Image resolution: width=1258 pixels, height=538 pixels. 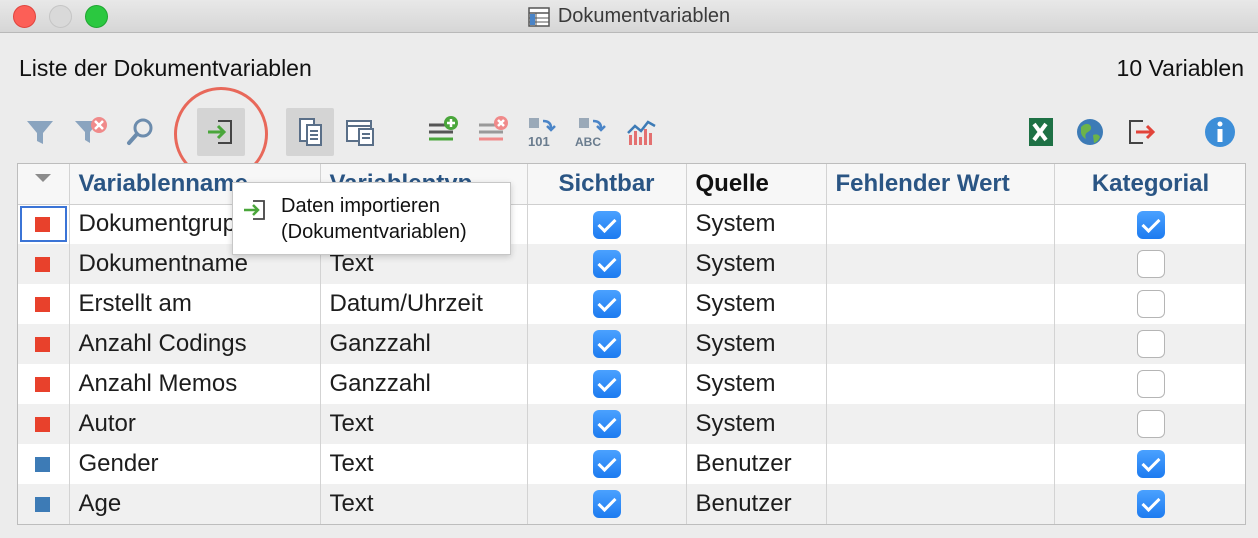 I want to click on variable-name-cell: Gender, so click(x=195, y=464).